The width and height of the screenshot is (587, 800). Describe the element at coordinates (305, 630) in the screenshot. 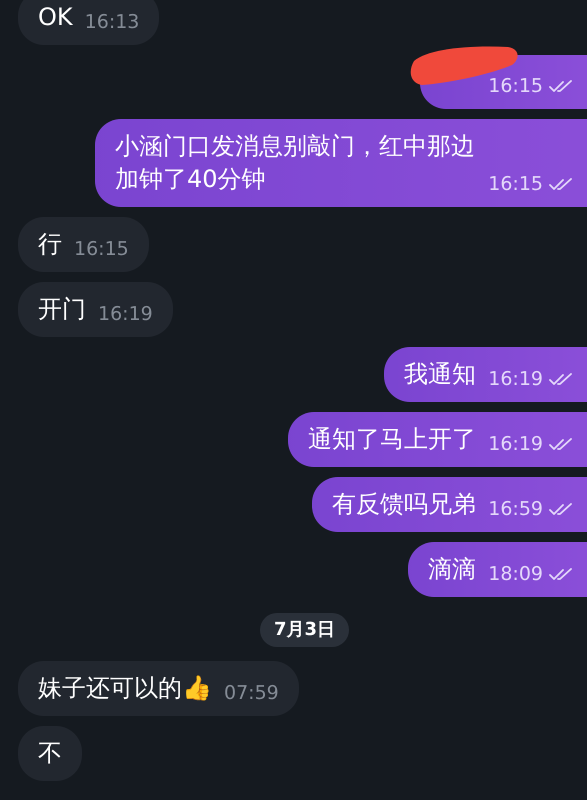

I see `date-separator: 7月3日` at that location.